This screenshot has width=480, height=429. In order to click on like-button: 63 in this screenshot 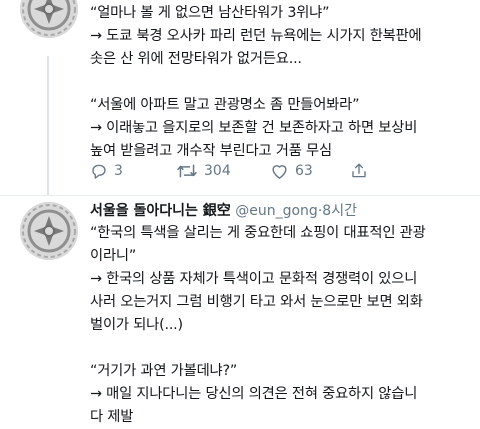, I will do `click(310, 171)`.